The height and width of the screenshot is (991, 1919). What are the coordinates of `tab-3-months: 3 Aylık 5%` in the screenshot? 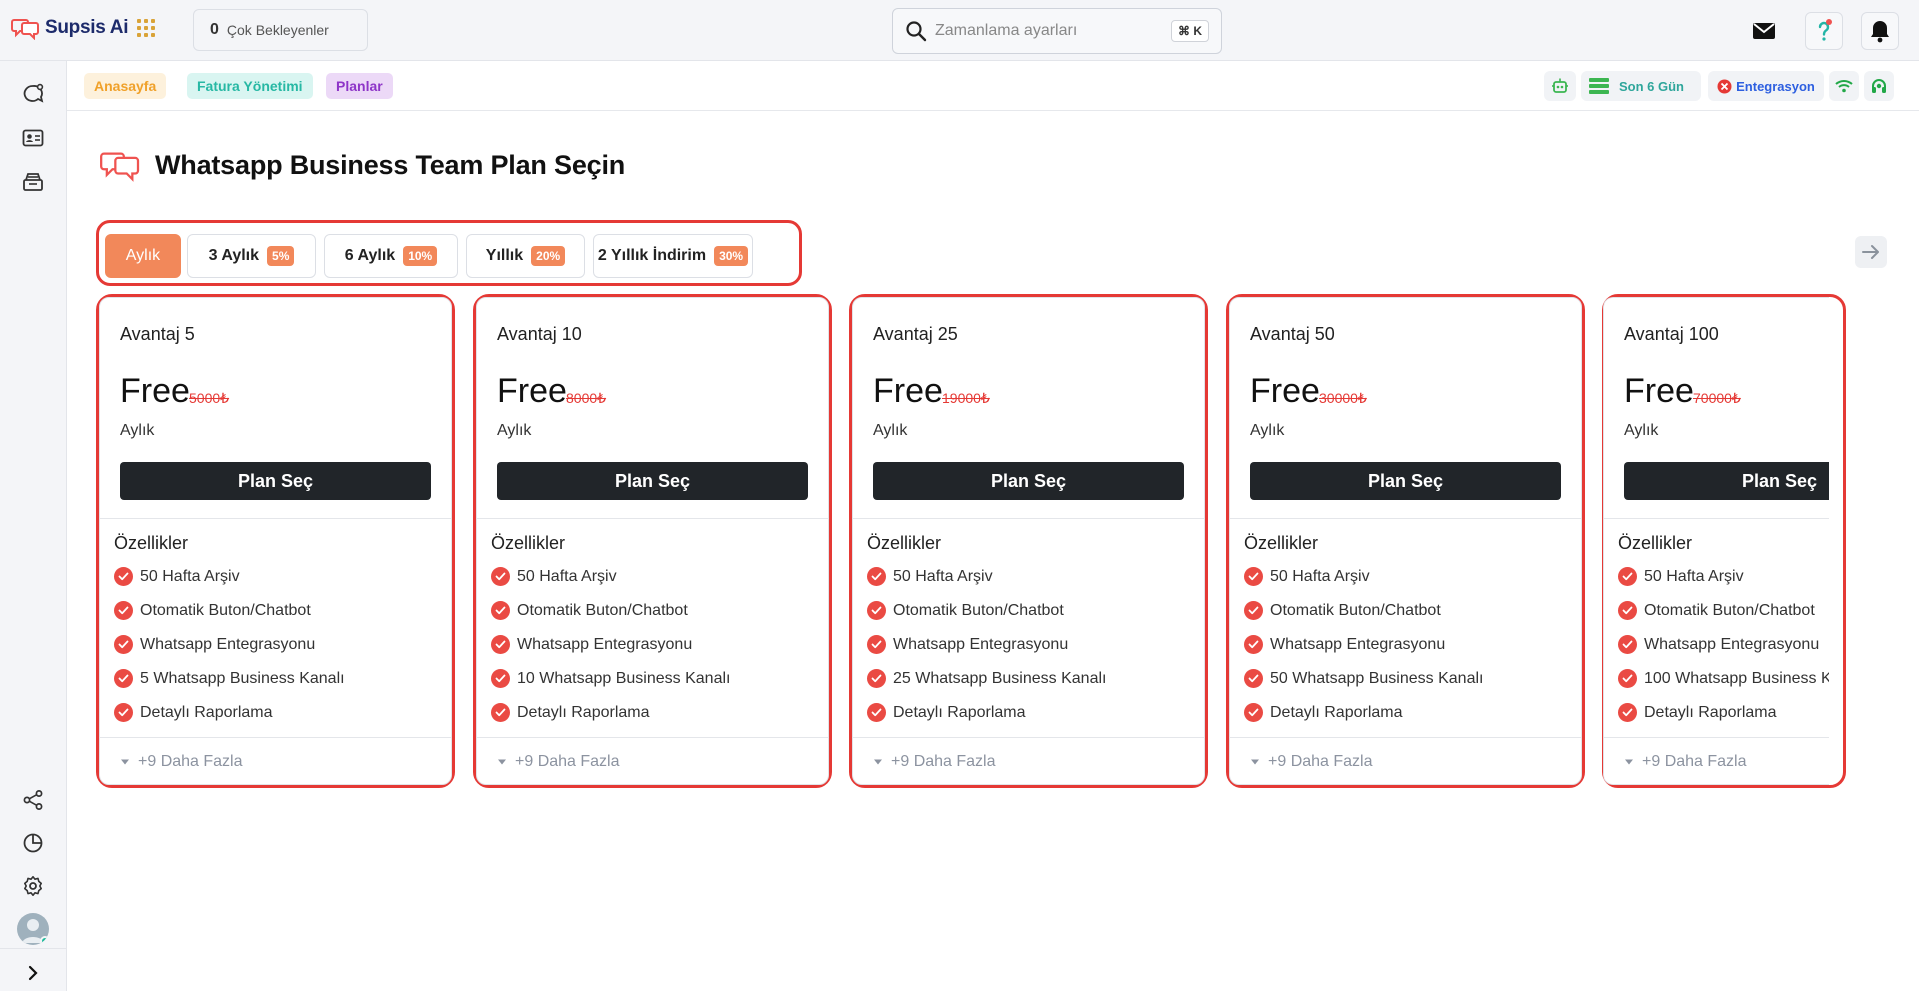 It's located at (251, 256).